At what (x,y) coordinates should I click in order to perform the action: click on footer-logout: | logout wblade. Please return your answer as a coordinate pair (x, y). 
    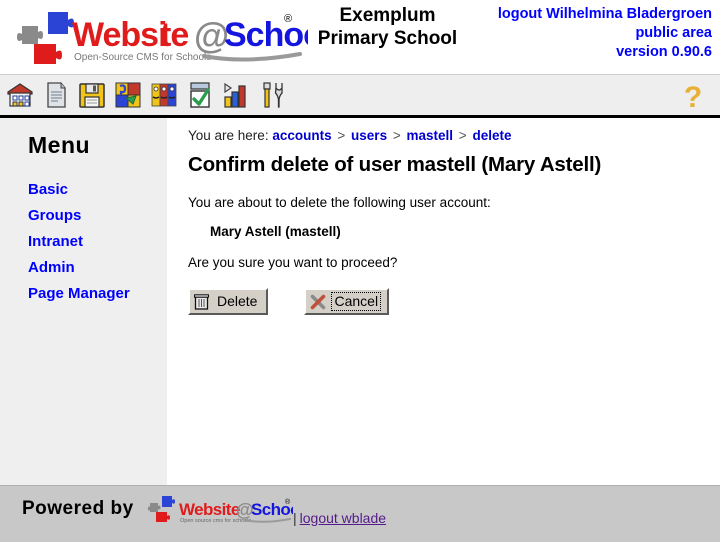
    Looking at the image, I should click on (339, 518).